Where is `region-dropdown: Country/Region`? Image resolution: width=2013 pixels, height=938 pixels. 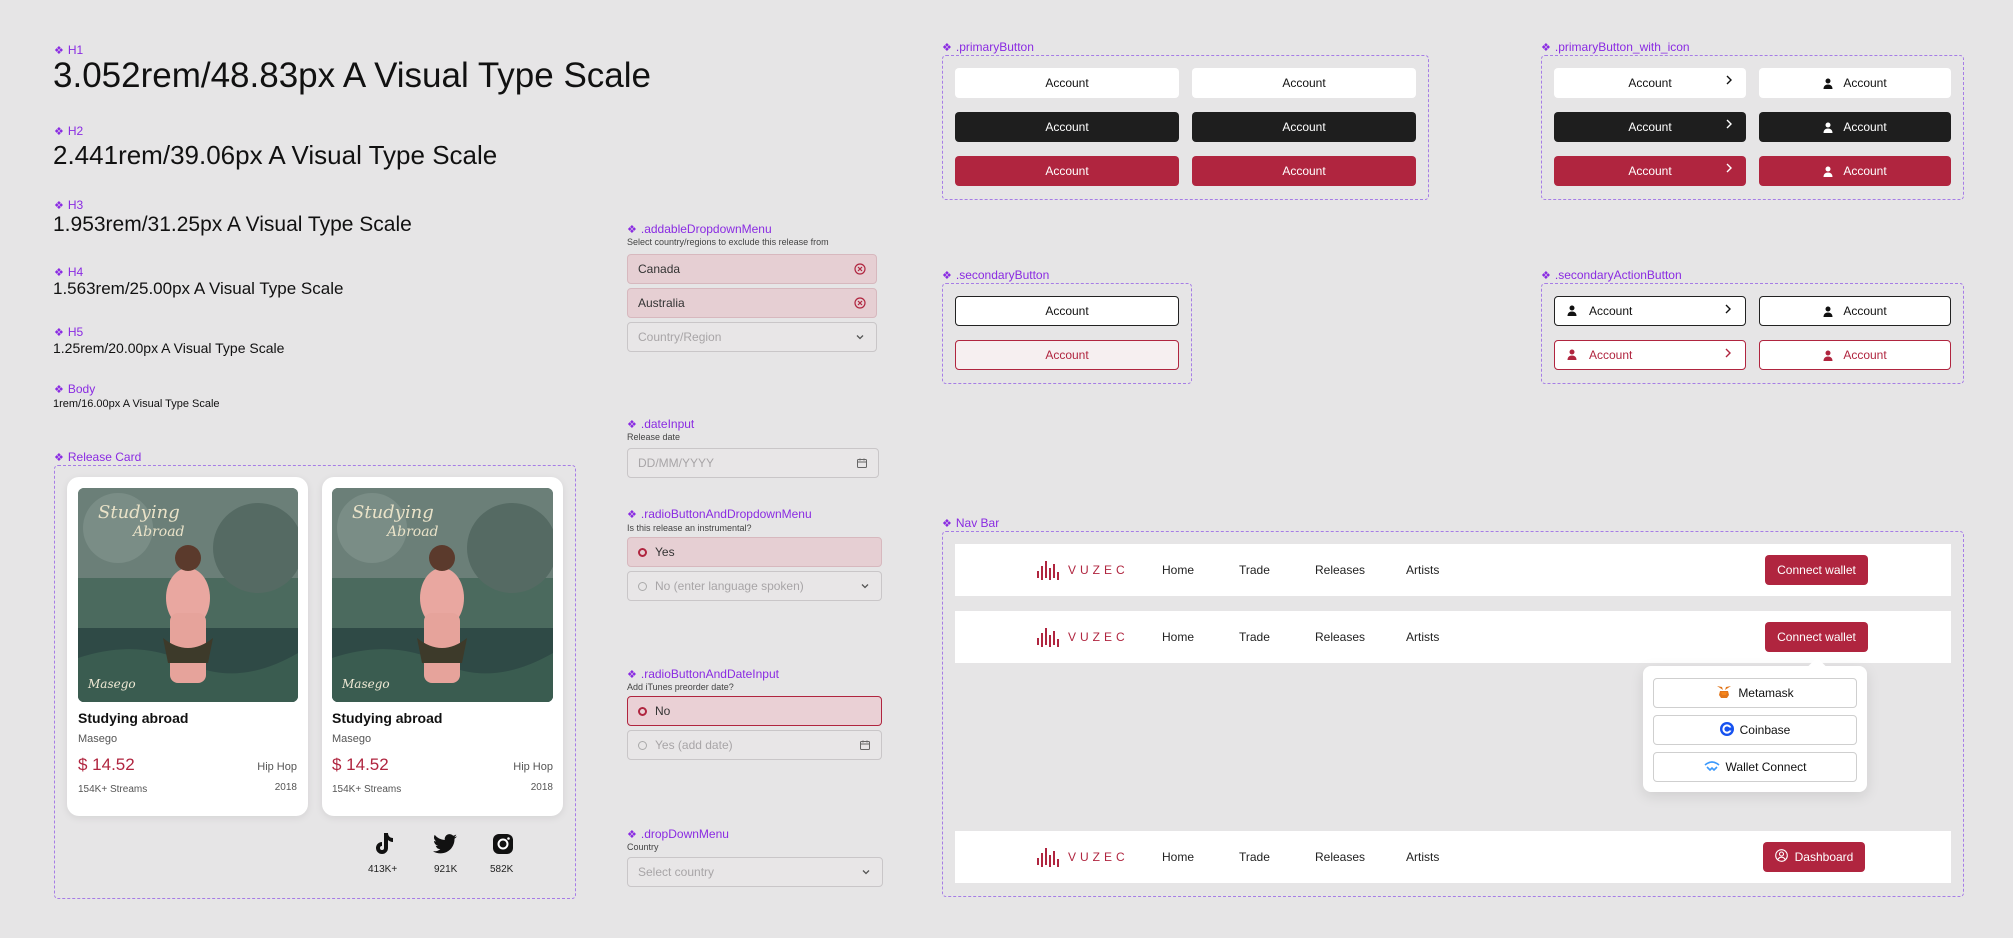 region-dropdown: Country/Region is located at coordinates (752, 337).